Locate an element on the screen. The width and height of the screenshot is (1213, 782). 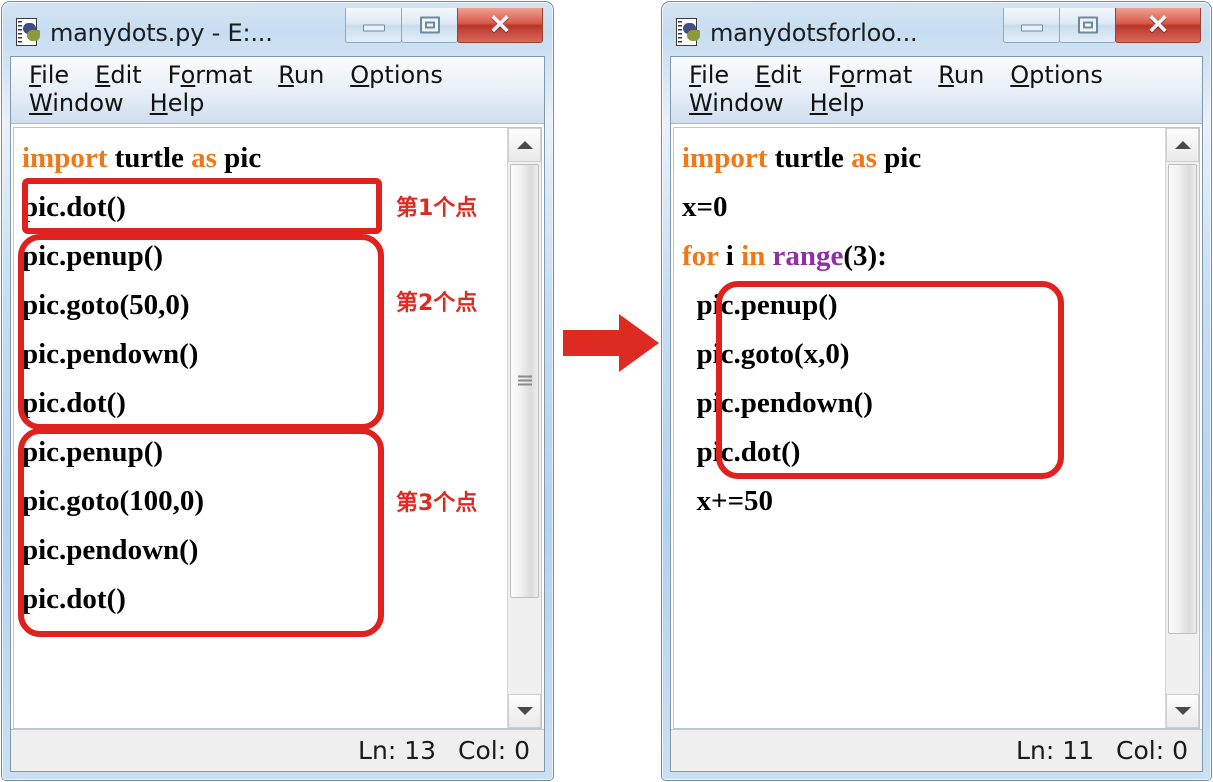
code-token: x=0 is located at coordinates (705, 207).